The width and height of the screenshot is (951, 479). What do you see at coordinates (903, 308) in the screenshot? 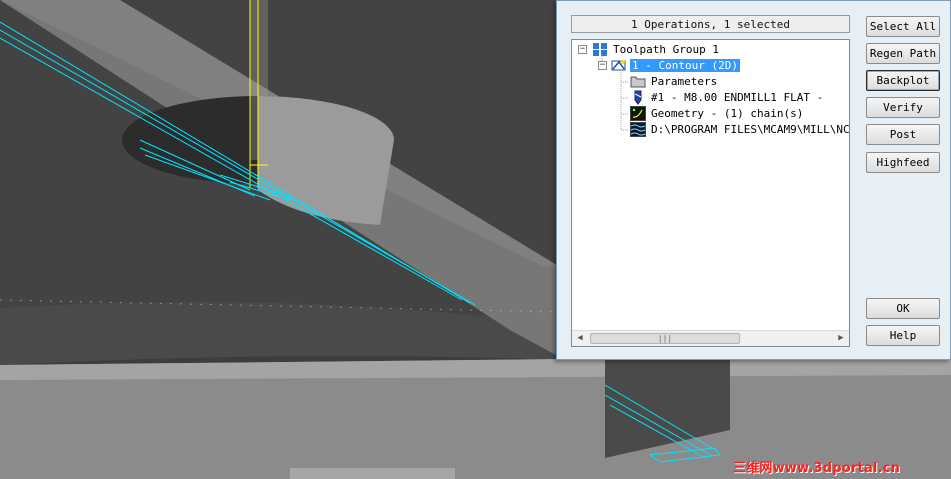
I see `ok-button: OK` at bounding box center [903, 308].